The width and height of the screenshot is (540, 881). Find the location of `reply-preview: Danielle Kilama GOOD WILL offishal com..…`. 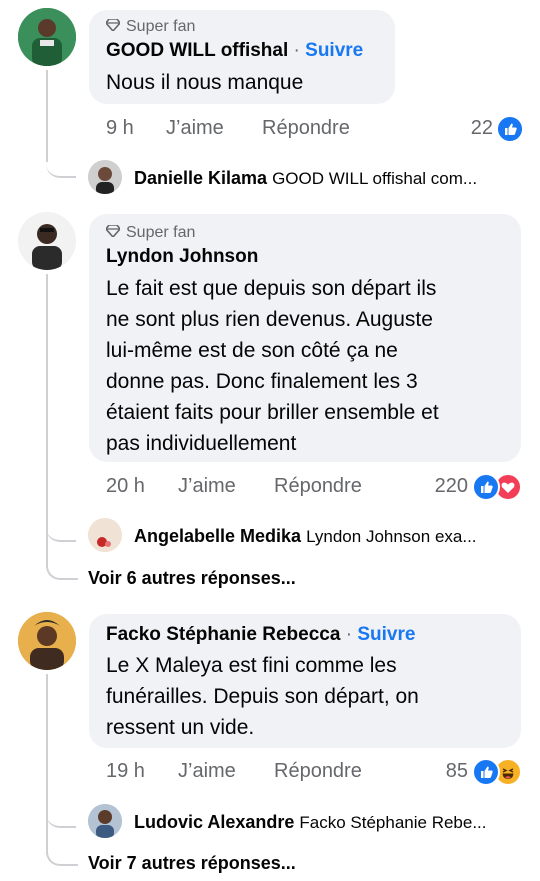

reply-preview: Danielle Kilama GOOD WILL offishal com..… is located at coordinates (305, 178).